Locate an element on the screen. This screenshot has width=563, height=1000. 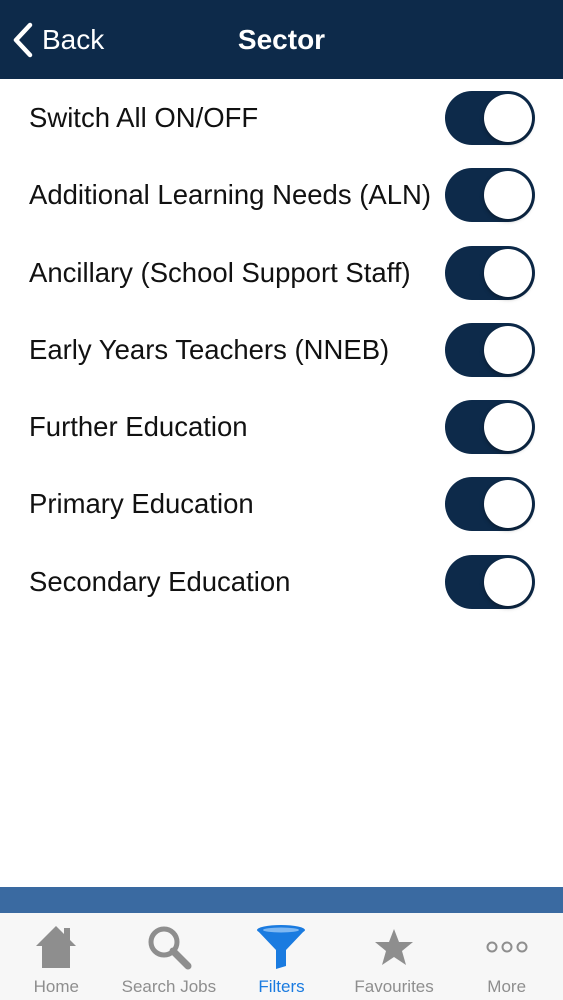
setting-row-aln: Additional Learning Needs (ALN) is located at coordinates (281, 194).